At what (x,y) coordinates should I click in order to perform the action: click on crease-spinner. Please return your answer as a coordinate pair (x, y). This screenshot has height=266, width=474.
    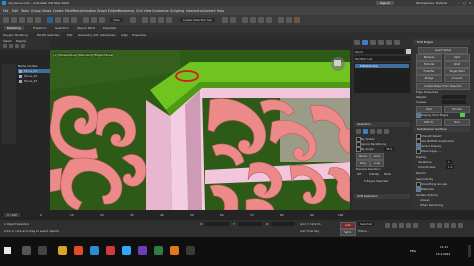
    Looking at the image, I should click on (454, 102).